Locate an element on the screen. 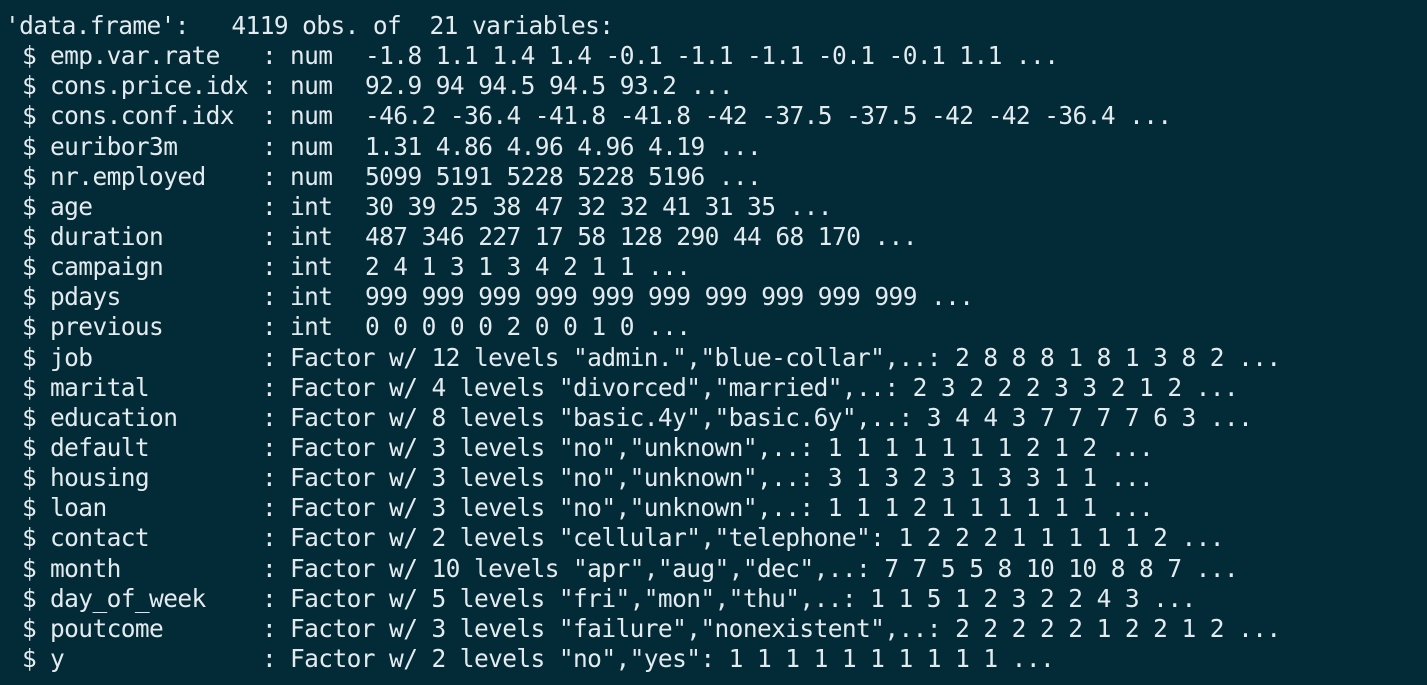 Image resolution: width=1427 pixels, height=685 pixels. variable-name: housing is located at coordinates (100, 478).